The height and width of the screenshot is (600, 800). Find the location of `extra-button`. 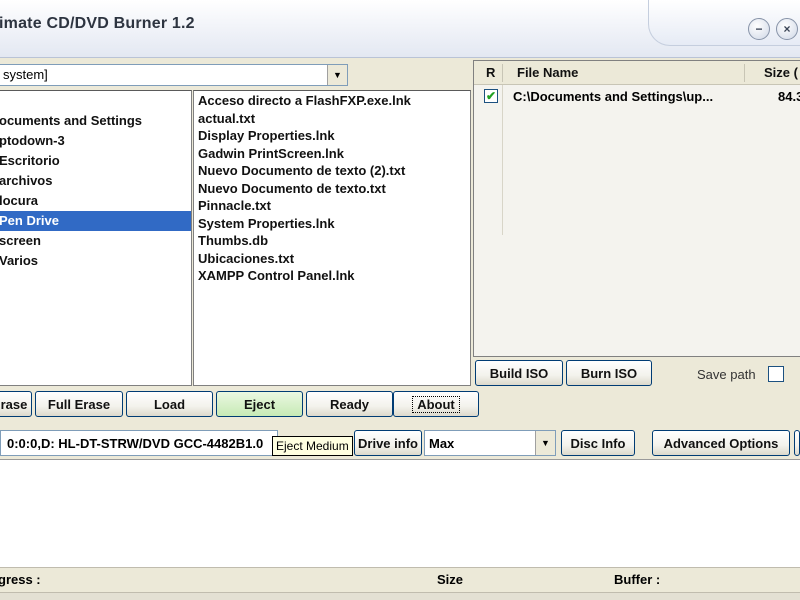

extra-button is located at coordinates (797, 443).